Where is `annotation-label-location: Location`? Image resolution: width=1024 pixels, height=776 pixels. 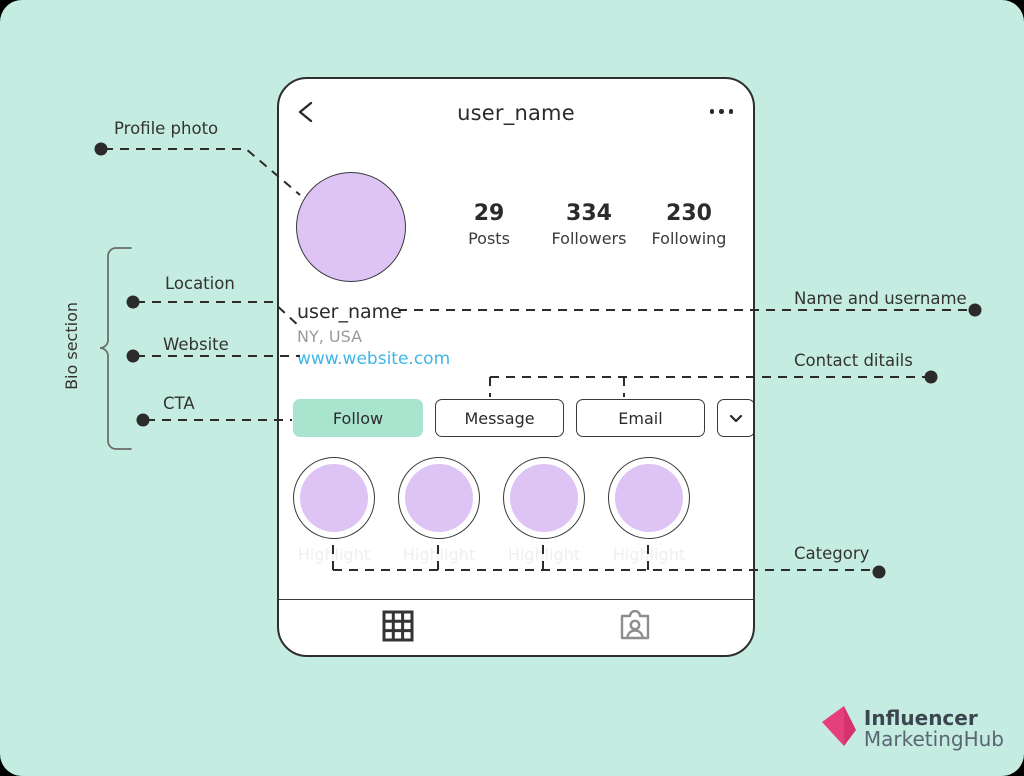
annotation-label-location: Location is located at coordinates (200, 283).